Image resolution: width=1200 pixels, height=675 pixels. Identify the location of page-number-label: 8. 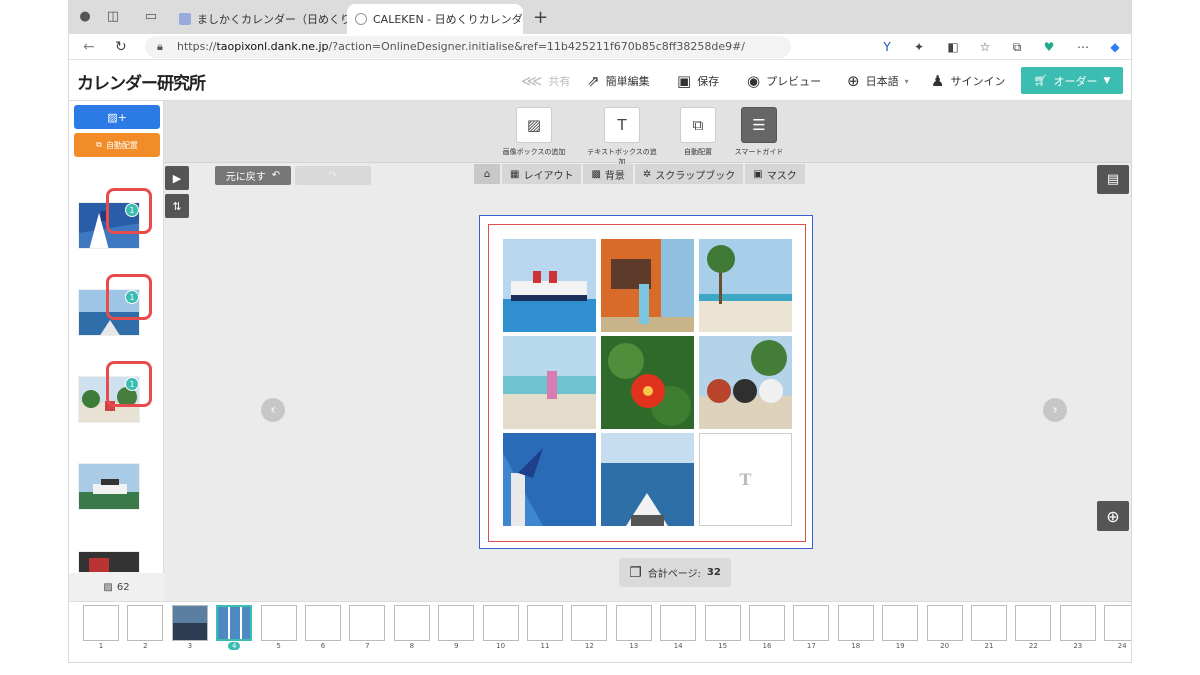
(412, 646).